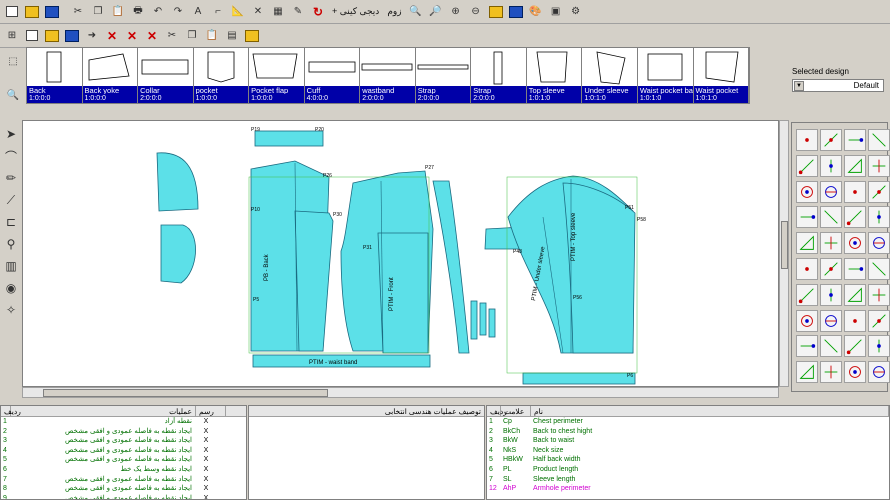 The height and width of the screenshot is (500, 890). Describe the element at coordinates (436, 12) in the screenshot. I see `zoom-out-icon: 🔎` at that location.